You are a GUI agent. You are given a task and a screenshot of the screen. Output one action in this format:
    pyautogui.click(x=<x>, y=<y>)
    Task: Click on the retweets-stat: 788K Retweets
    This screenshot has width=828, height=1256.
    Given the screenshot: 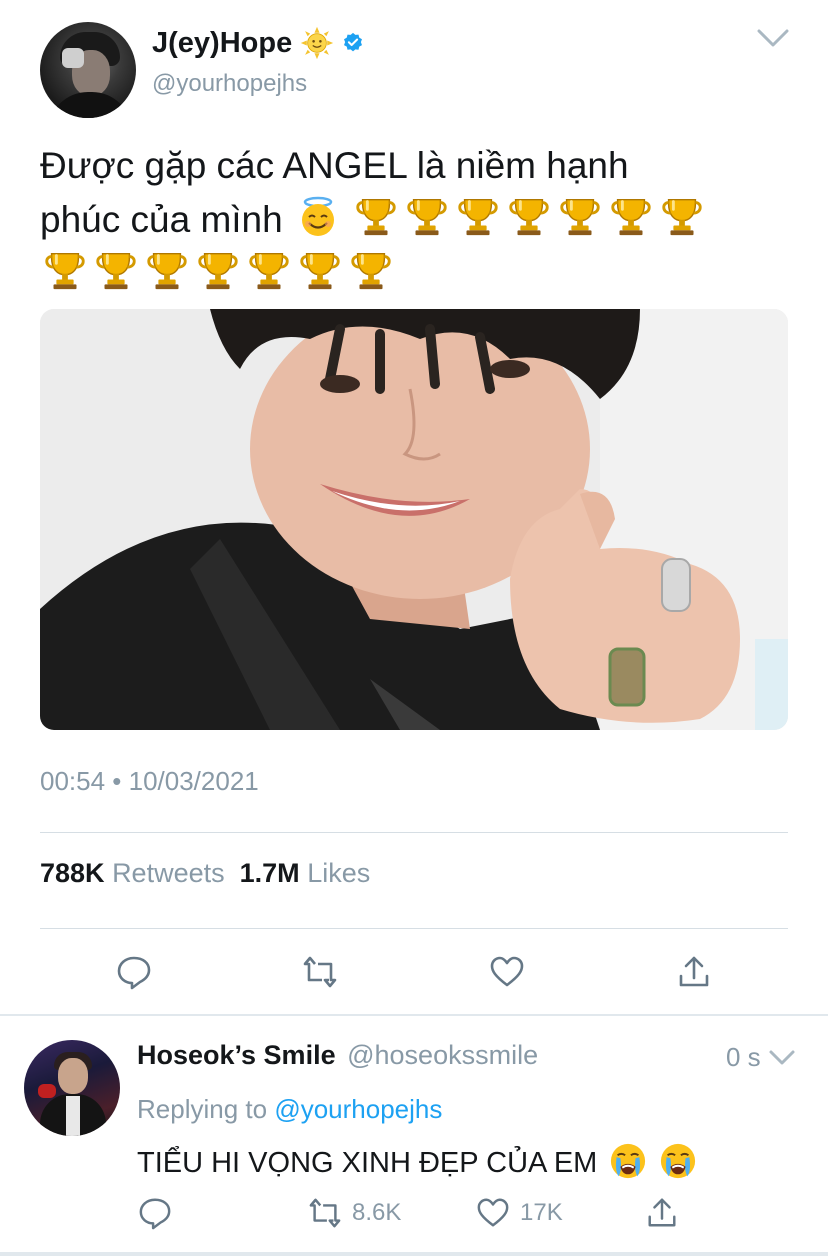 What is the action you would take?
    pyautogui.click(x=132, y=873)
    